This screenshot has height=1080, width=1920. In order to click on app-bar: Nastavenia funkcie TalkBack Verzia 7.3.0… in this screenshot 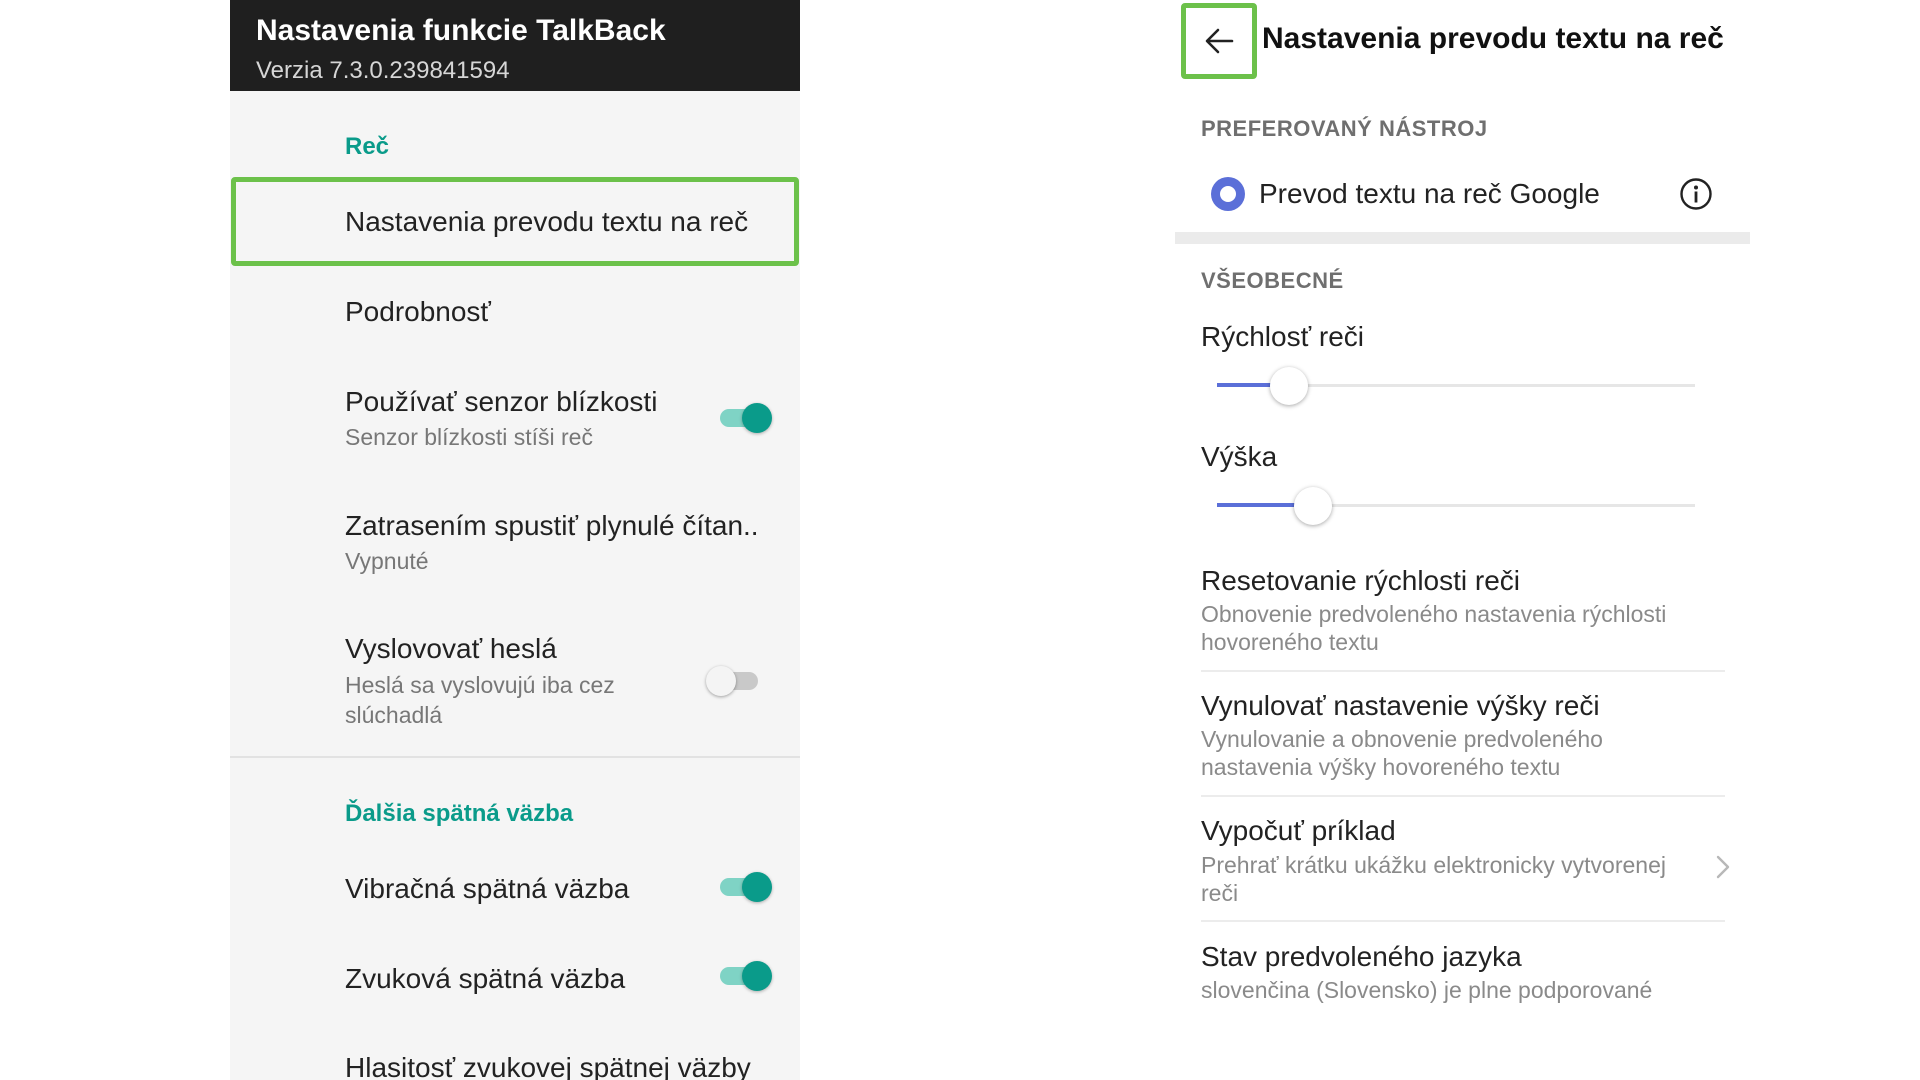, I will do `click(515, 45)`.